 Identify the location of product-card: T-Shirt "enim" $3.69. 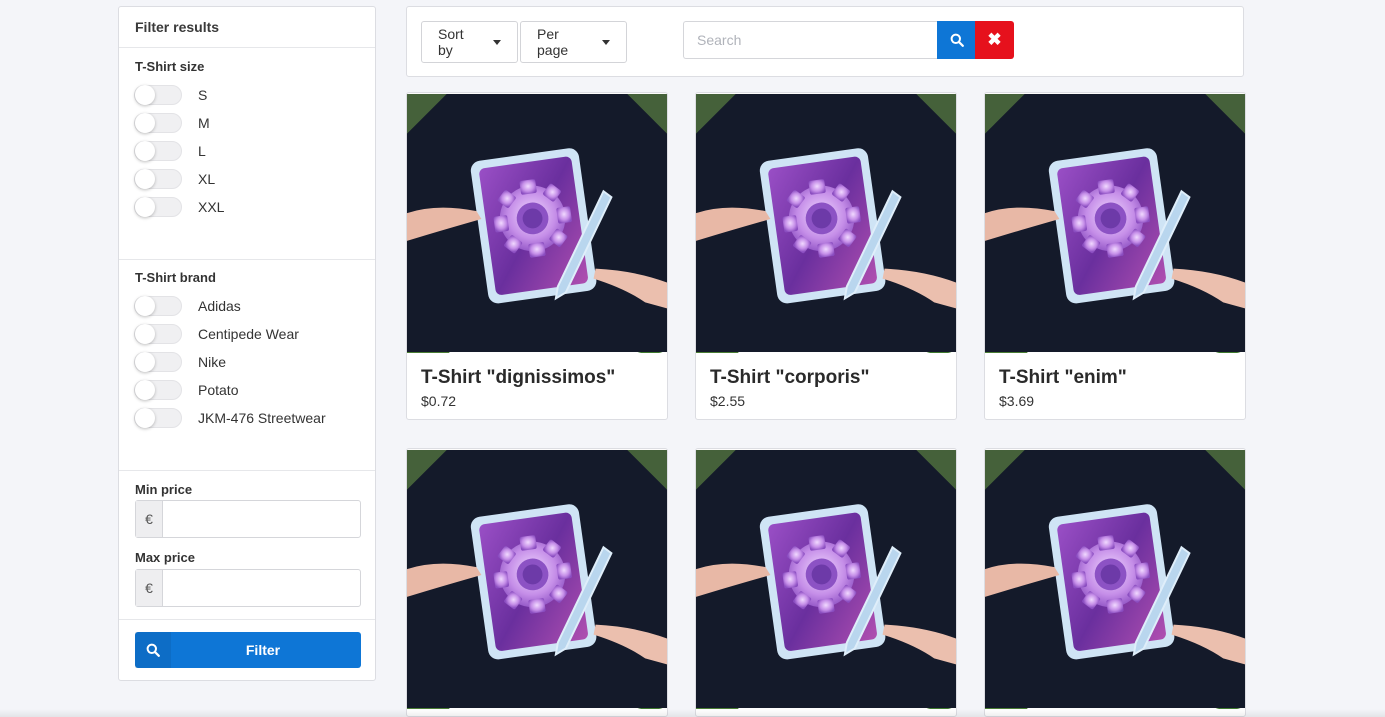
(1115, 256).